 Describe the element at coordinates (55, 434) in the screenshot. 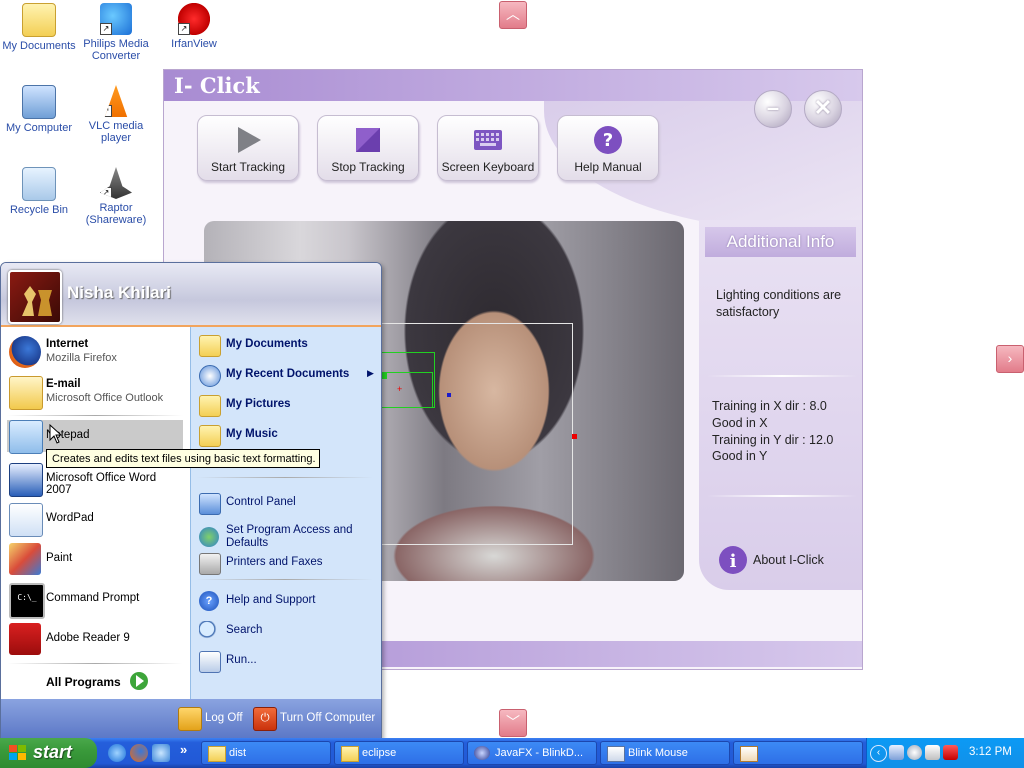

I see `mouse-cursor-icon` at that location.